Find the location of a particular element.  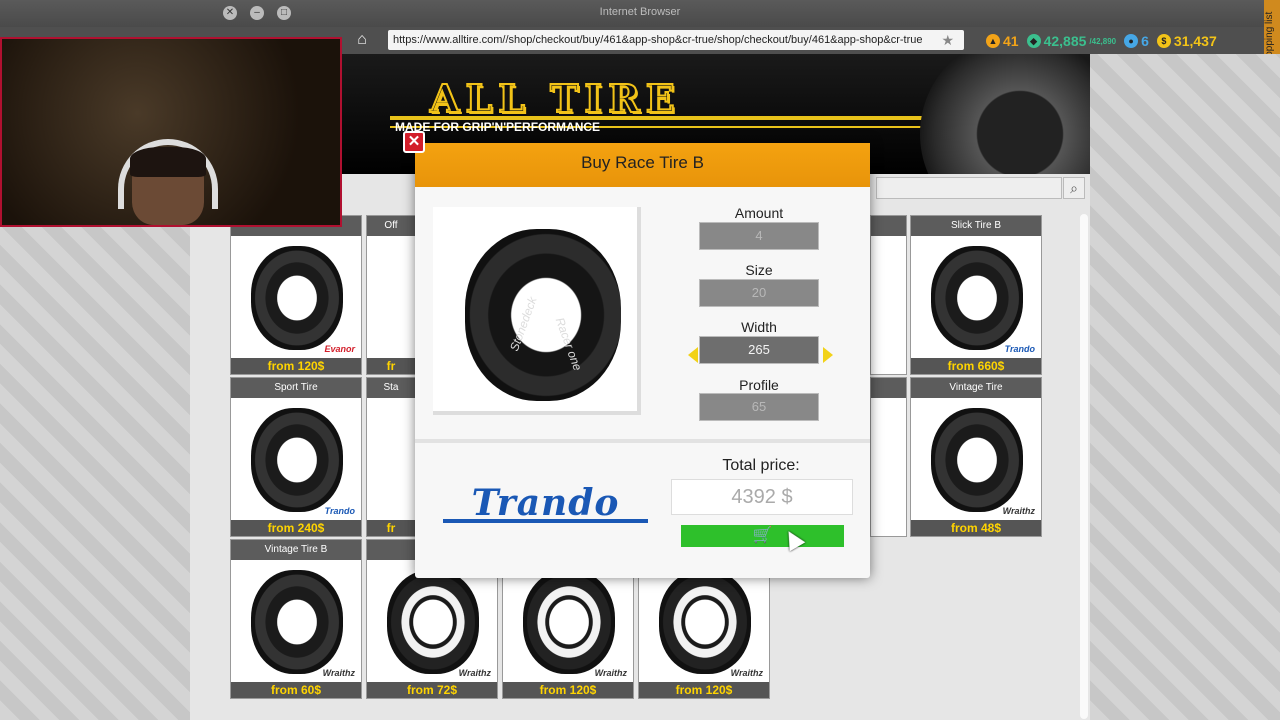

dialog-divider is located at coordinates (642, 441).